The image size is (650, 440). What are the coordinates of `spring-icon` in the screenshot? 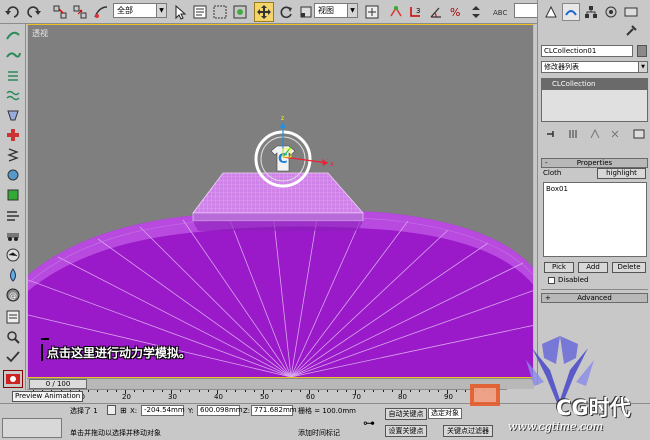 It's located at (13, 155).